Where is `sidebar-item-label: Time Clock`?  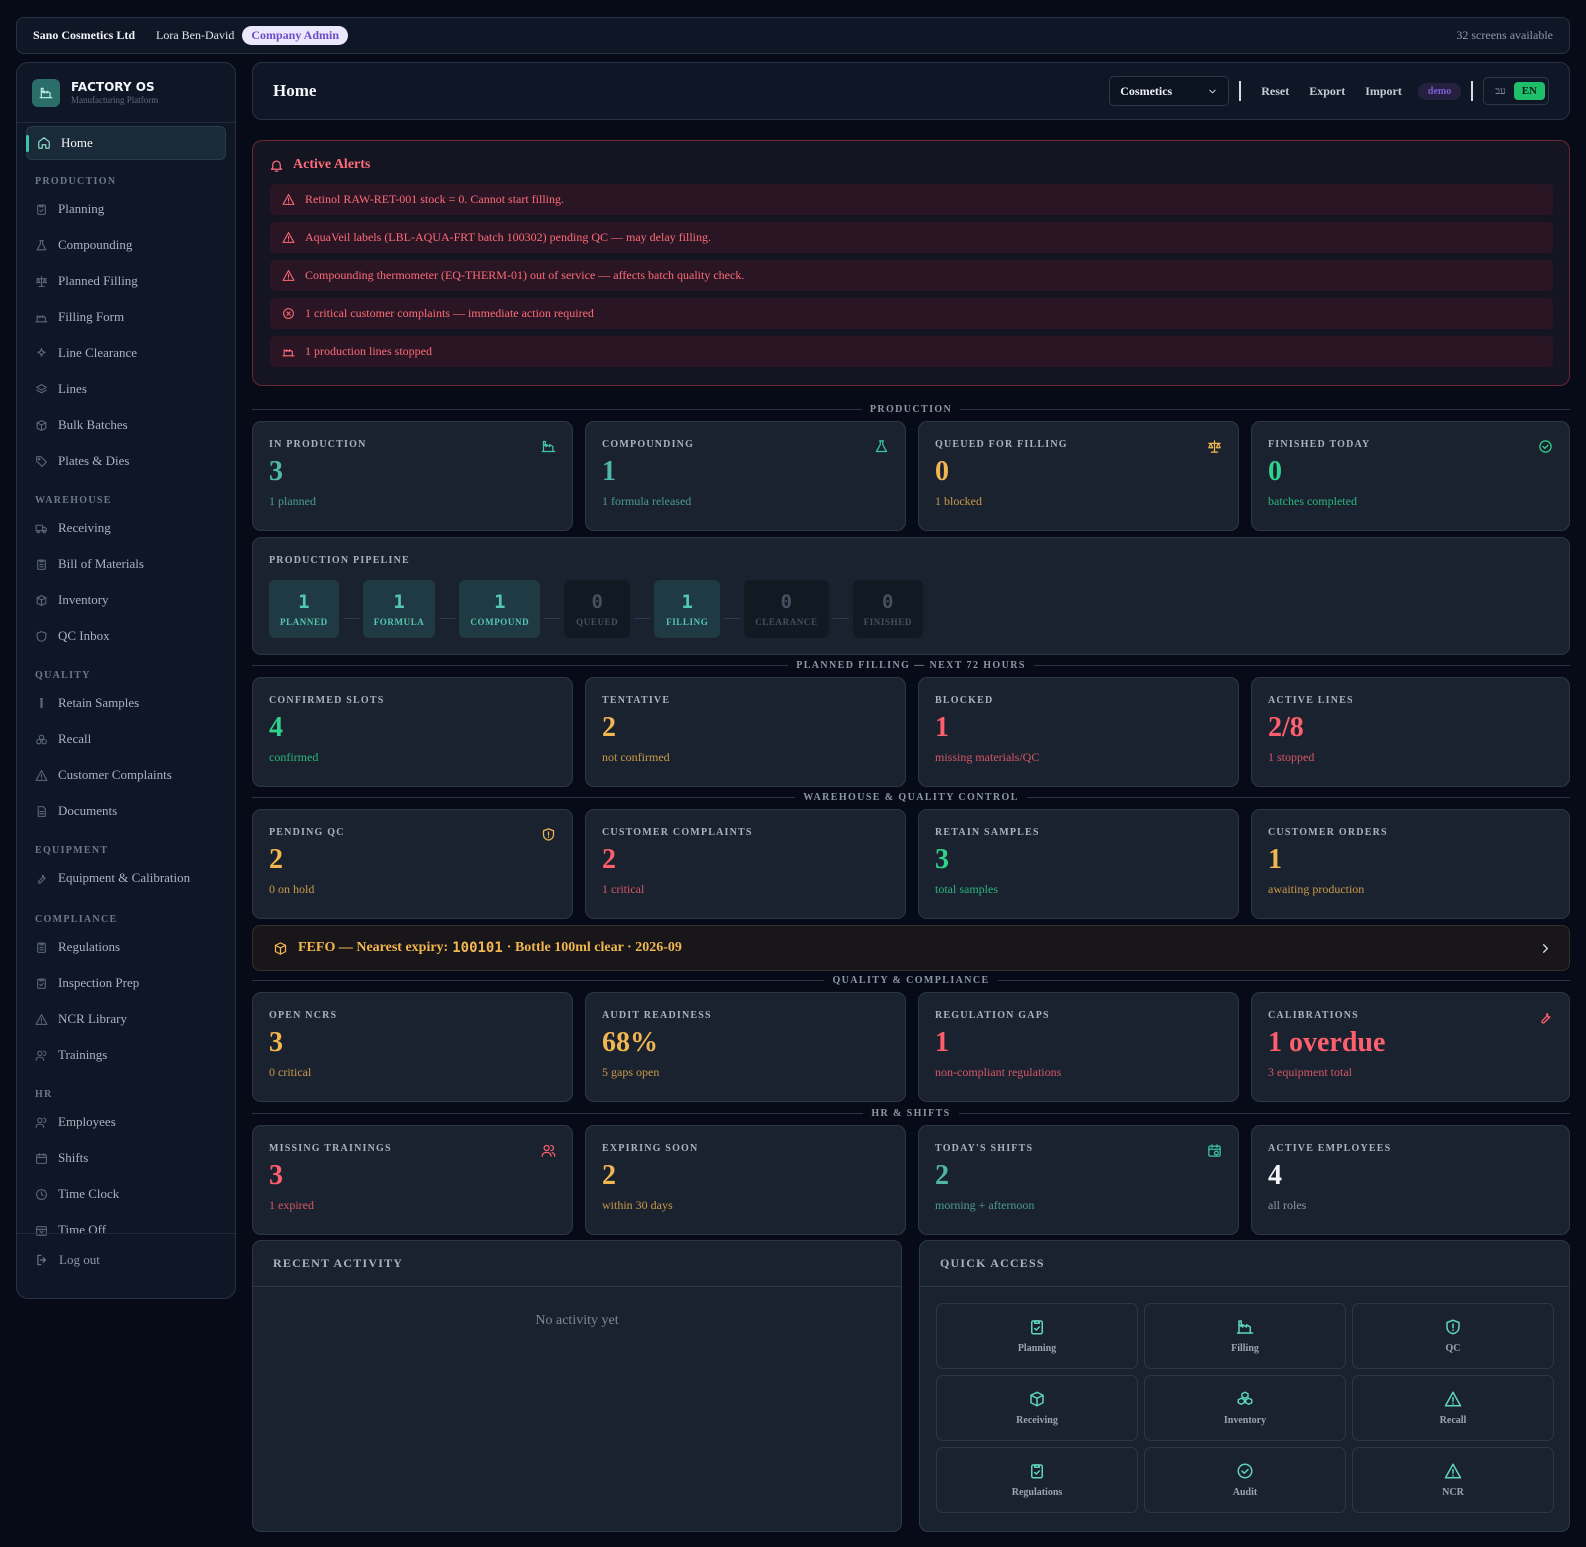
sidebar-item-label: Time Clock is located at coordinates (89, 1193).